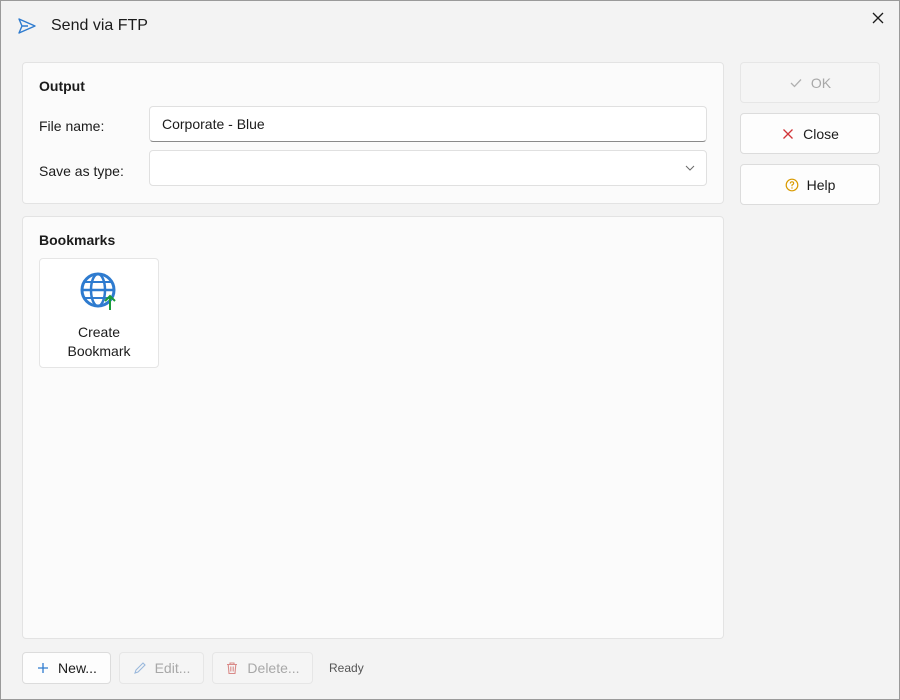 This screenshot has width=900, height=700. I want to click on bookmarks-heading: Bookmarks, so click(77, 240).